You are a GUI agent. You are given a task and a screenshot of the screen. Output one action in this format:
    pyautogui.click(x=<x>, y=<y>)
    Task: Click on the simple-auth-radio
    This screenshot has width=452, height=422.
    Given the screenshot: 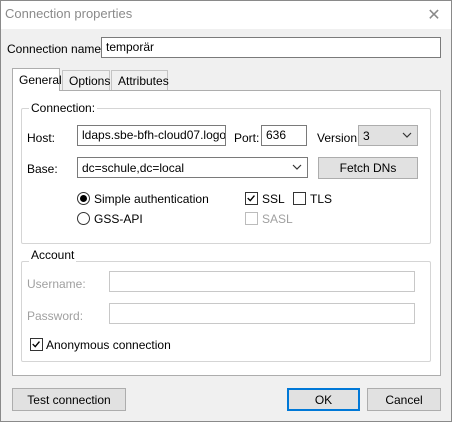 What is the action you would take?
    pyautogui.click(x=83, y=198)
    